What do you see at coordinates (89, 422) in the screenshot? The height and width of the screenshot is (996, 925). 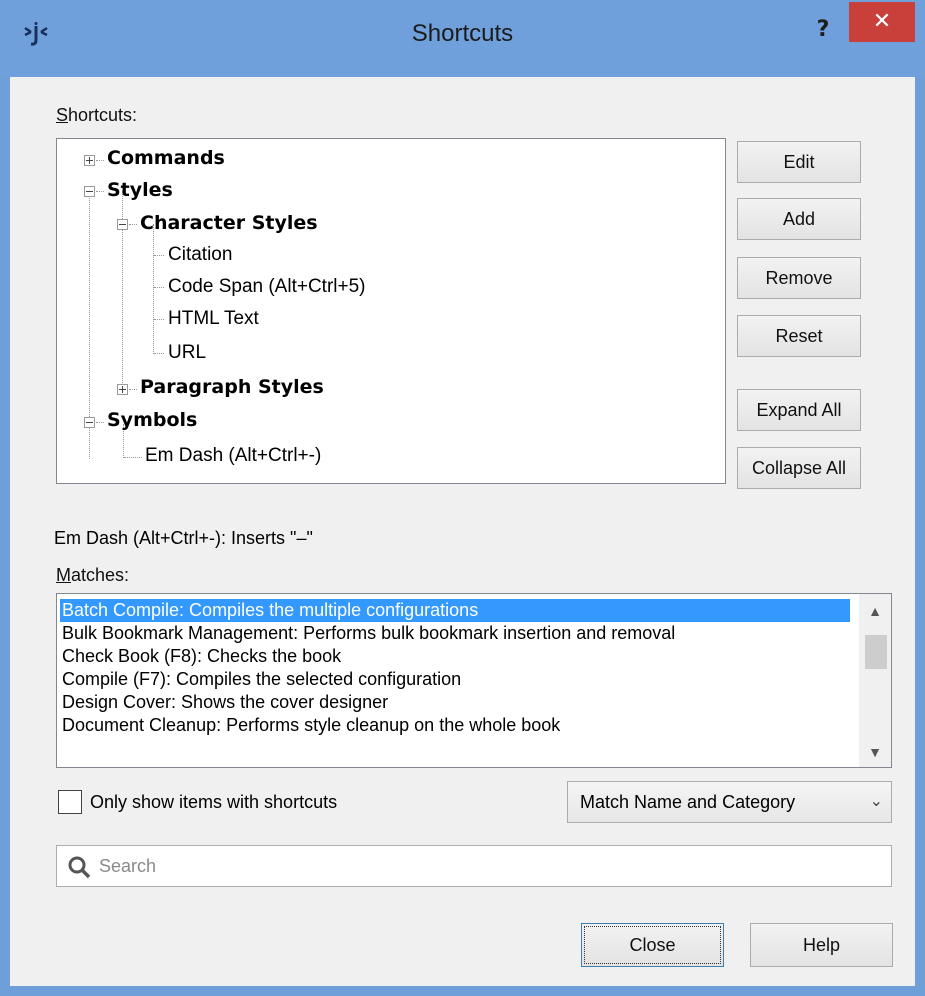 I see `collapse-symbols-icon` at bounding box center [89, 422].